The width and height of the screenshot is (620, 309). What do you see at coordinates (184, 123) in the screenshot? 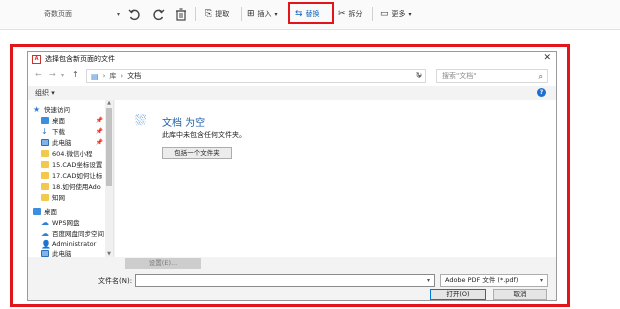
I see `empty-library-title: 文档 为空` at bounding box center [184, 123].